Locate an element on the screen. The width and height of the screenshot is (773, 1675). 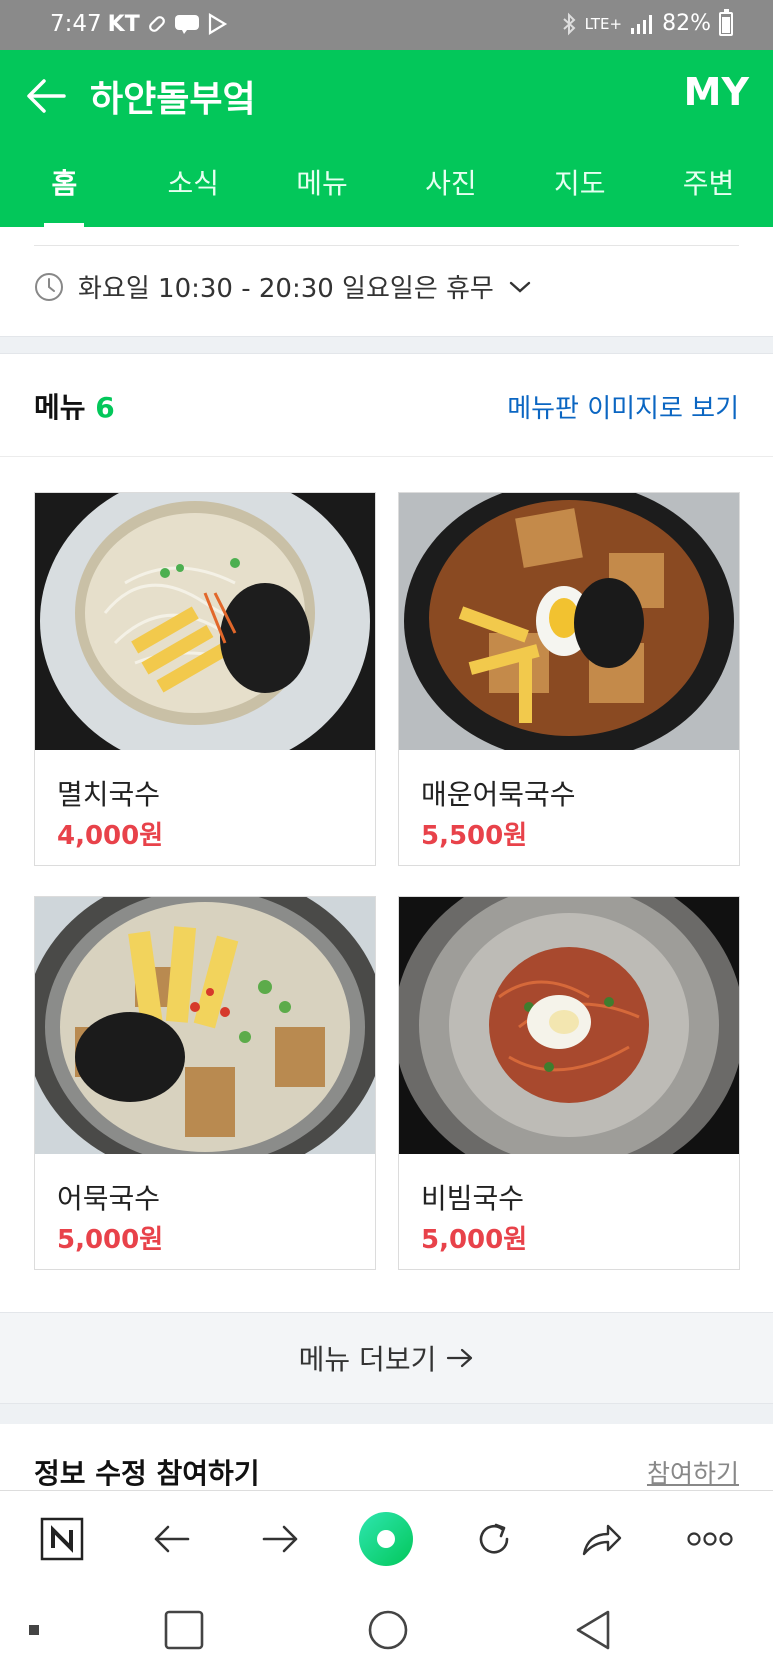
tab-menu: 메뉴 is located at coordinates (322, 183).